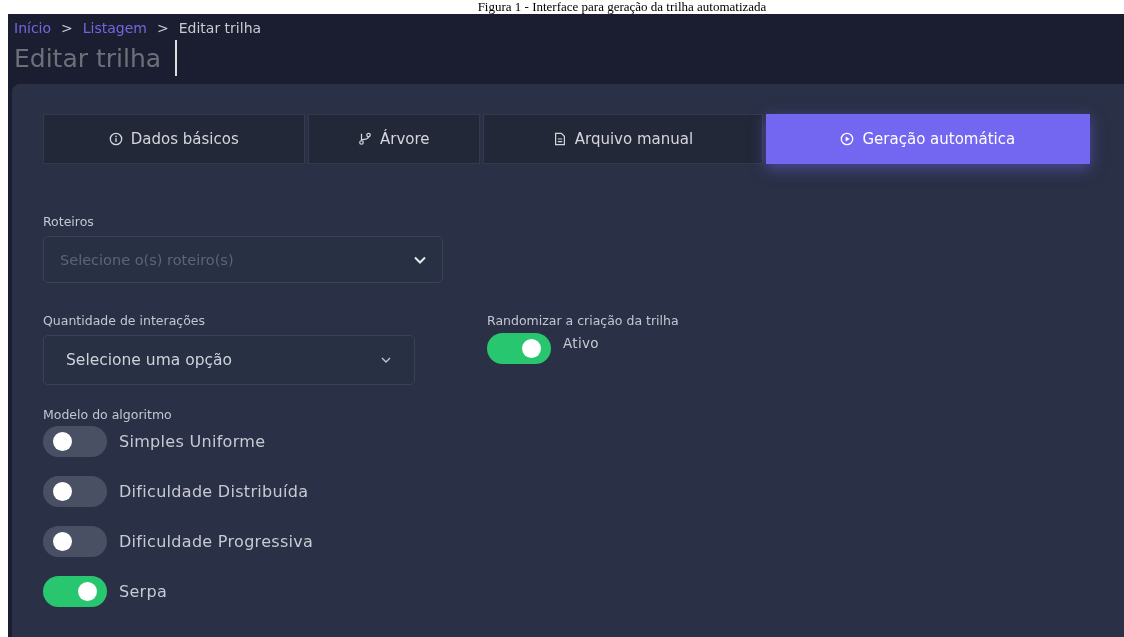 The height and width of the screenshot is (637, 1124). Describe the element at coordinates (394, 139) in the screenshot. I see `tab: Árvore` at that location.